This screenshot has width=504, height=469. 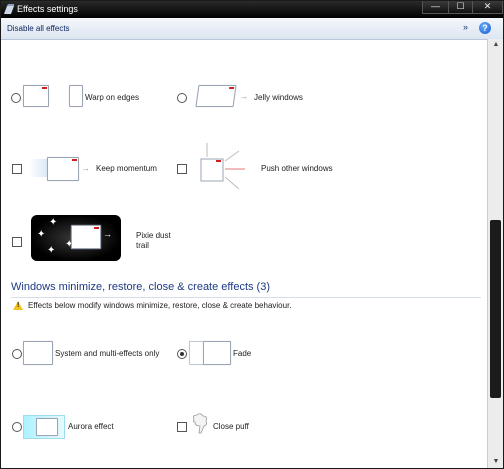 I want to click on fade-radio, so click(x=182, y=354).